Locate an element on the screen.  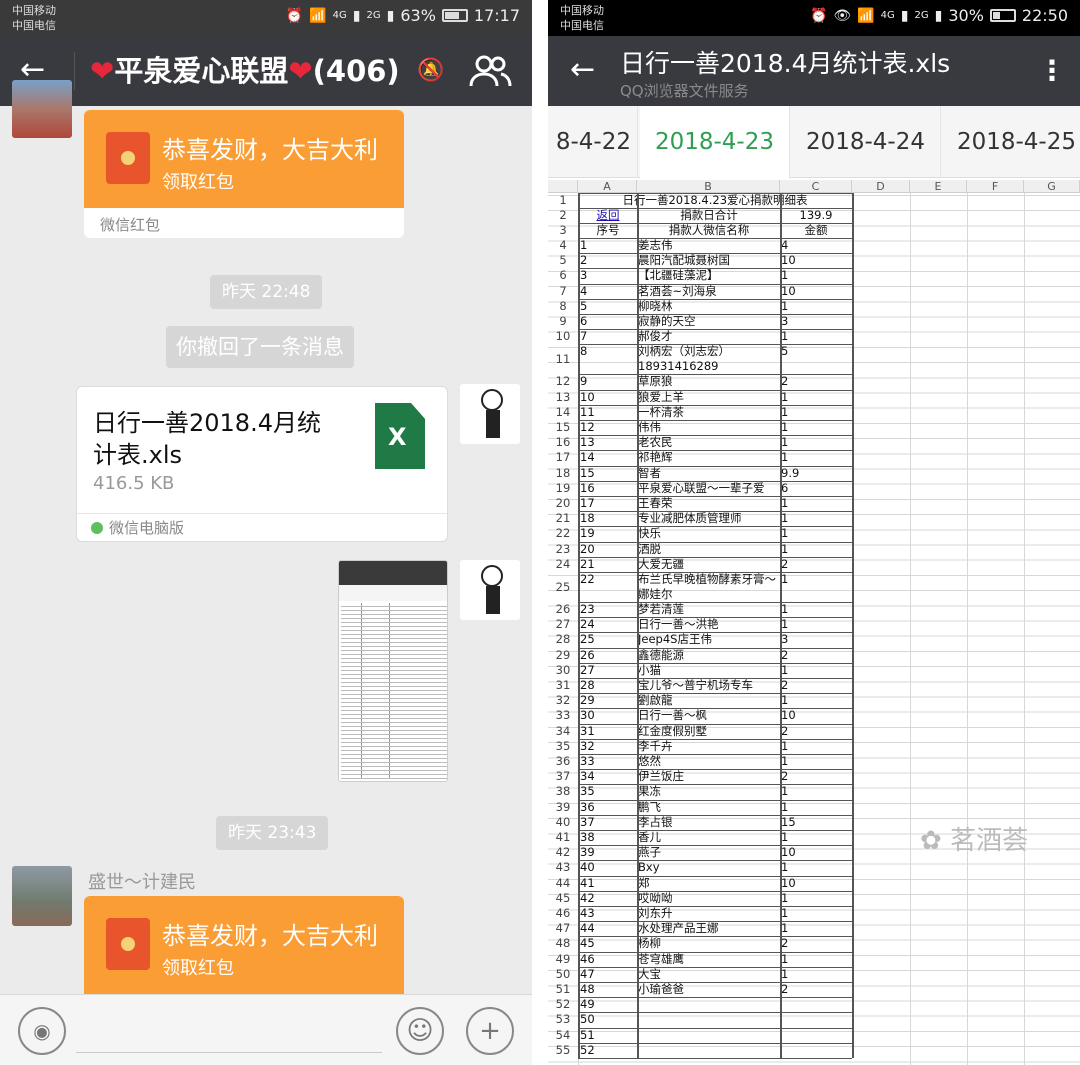
cell-amount: 3 is located at coordinates (785, 639).